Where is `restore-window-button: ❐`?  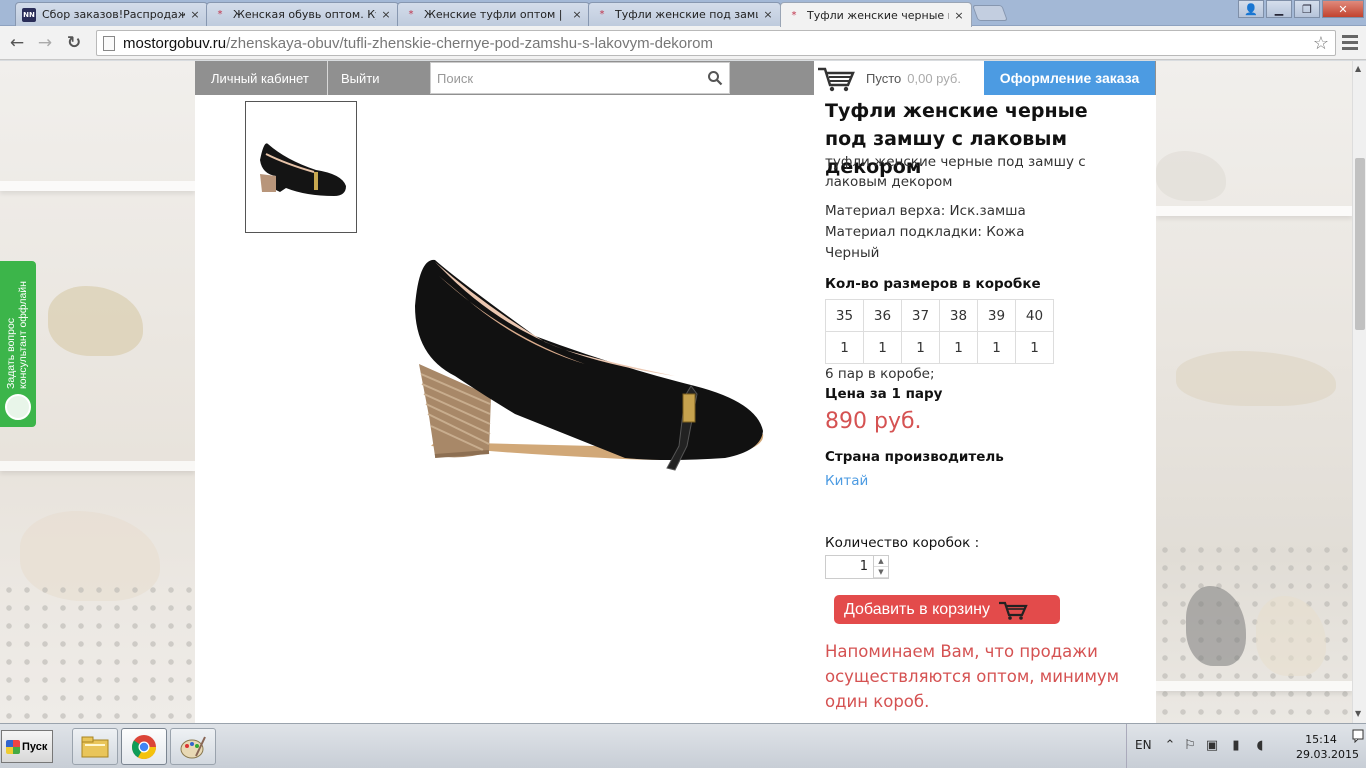
restore-window-button: ❐ is located at coordinates (1307, 9).